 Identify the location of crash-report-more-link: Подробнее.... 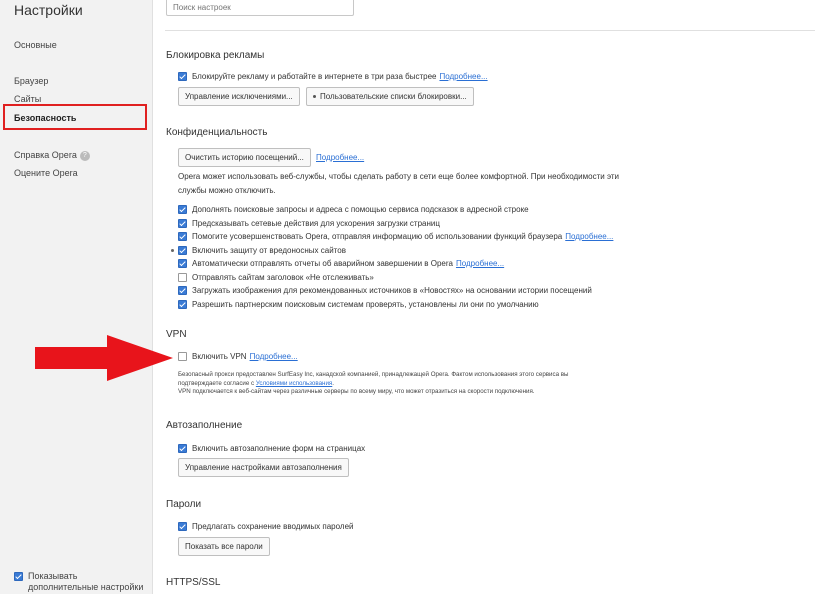
(480, 263).